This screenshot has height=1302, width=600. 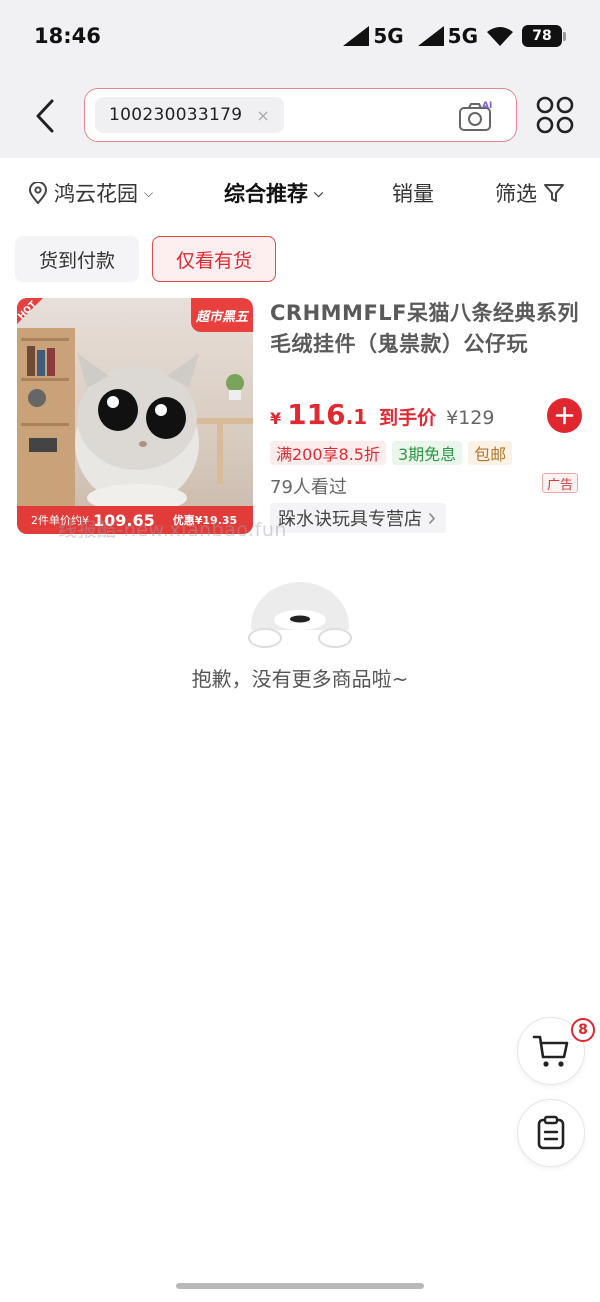 I want to click on product-title: CRHMMFLF呆猫八条经典系列毛绒挂件（鬼祟款）公仔玩, so click(x=427, y=329).